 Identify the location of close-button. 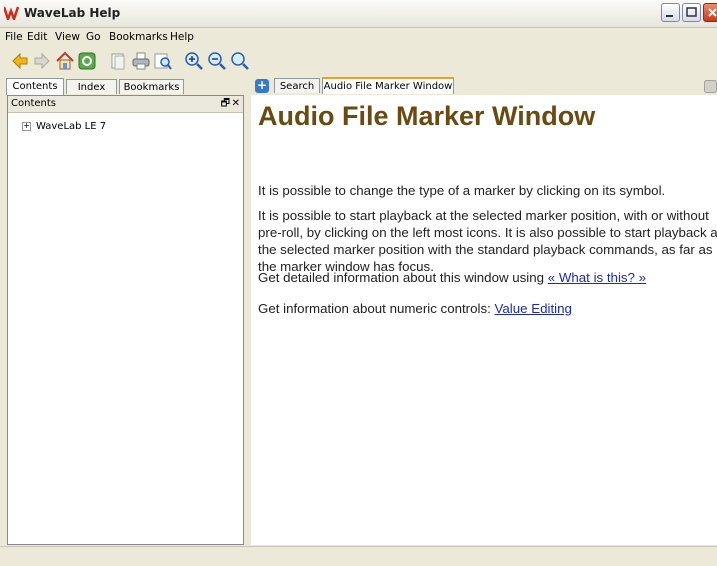
(710, 12).